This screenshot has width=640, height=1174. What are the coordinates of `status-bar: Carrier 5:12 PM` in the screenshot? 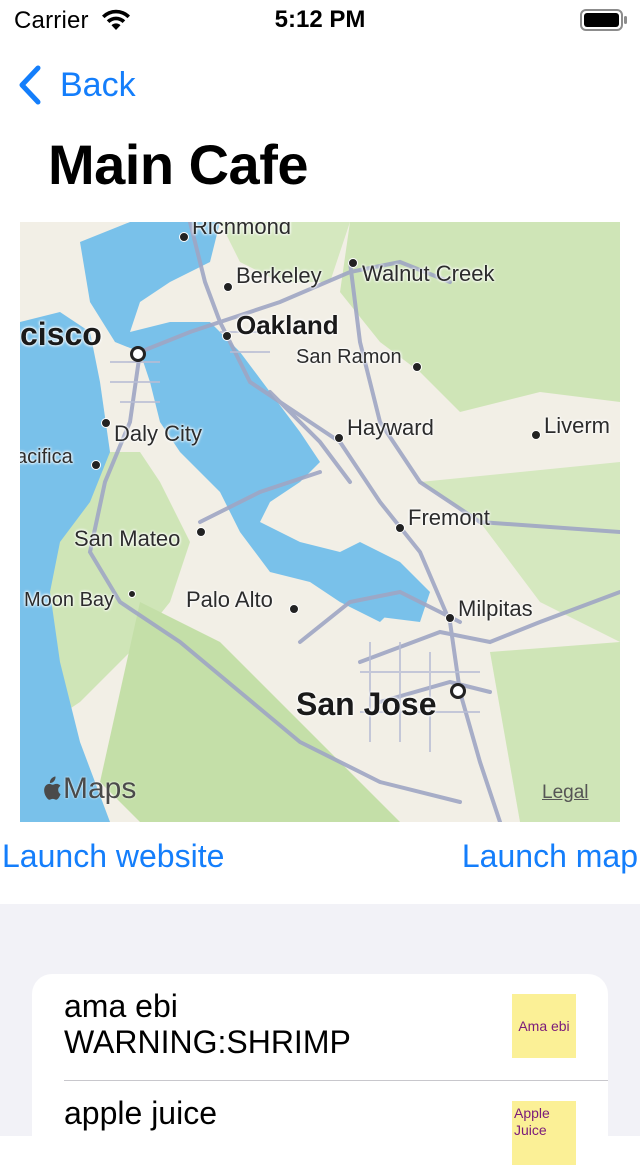 It's located at (320, 20).